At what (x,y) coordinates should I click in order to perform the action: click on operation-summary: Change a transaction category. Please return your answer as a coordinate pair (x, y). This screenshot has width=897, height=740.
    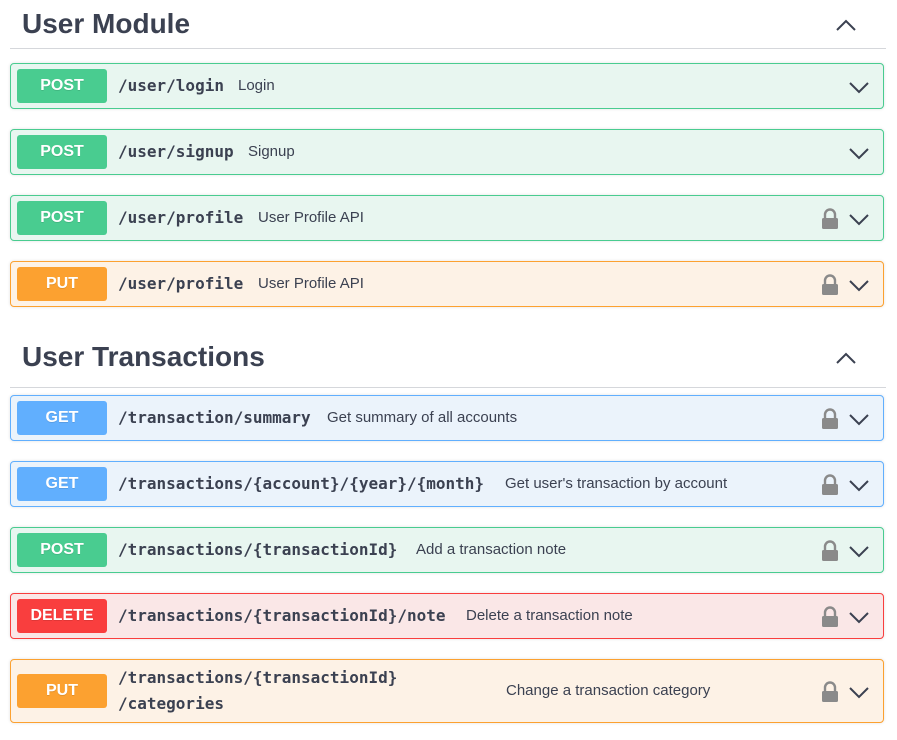
    Looking at the image, I should click on (608, 690).